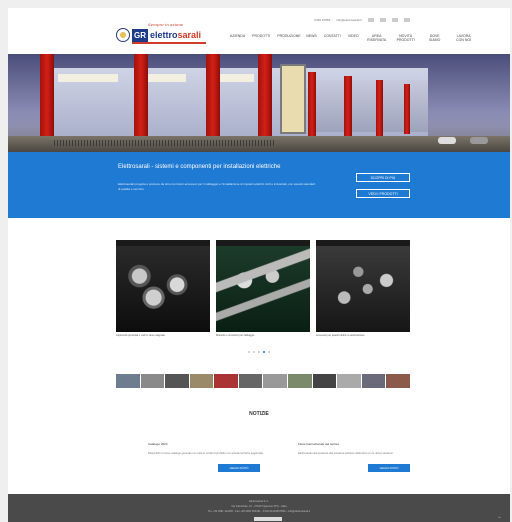 This screenshot has height=522, width=512. What do you see at coordinates (123, 35) in the screenshot?
I see `logo-emblem-icon` at bounding box center [123, 35].